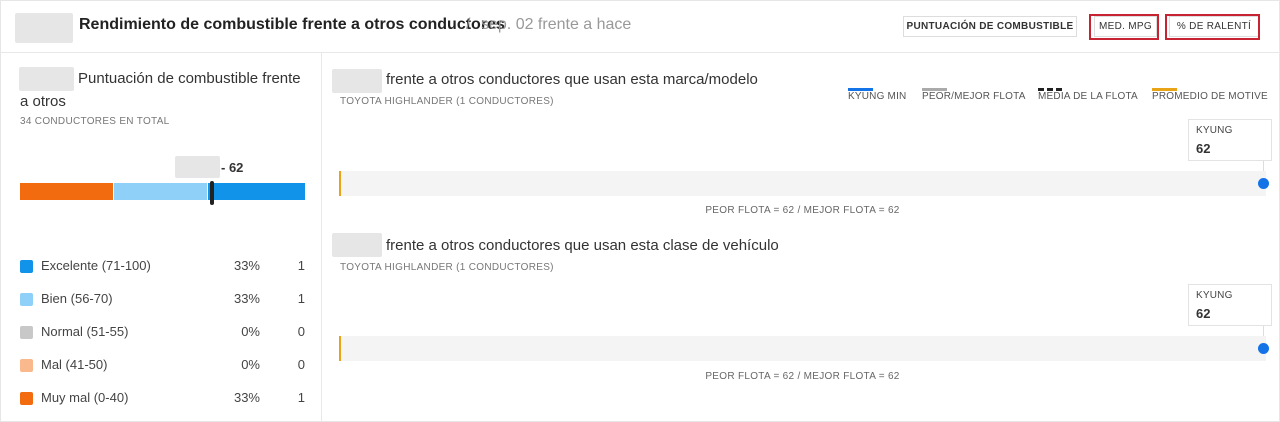  I want to click on legend-label: Bien (56-70), so click(77, 298).